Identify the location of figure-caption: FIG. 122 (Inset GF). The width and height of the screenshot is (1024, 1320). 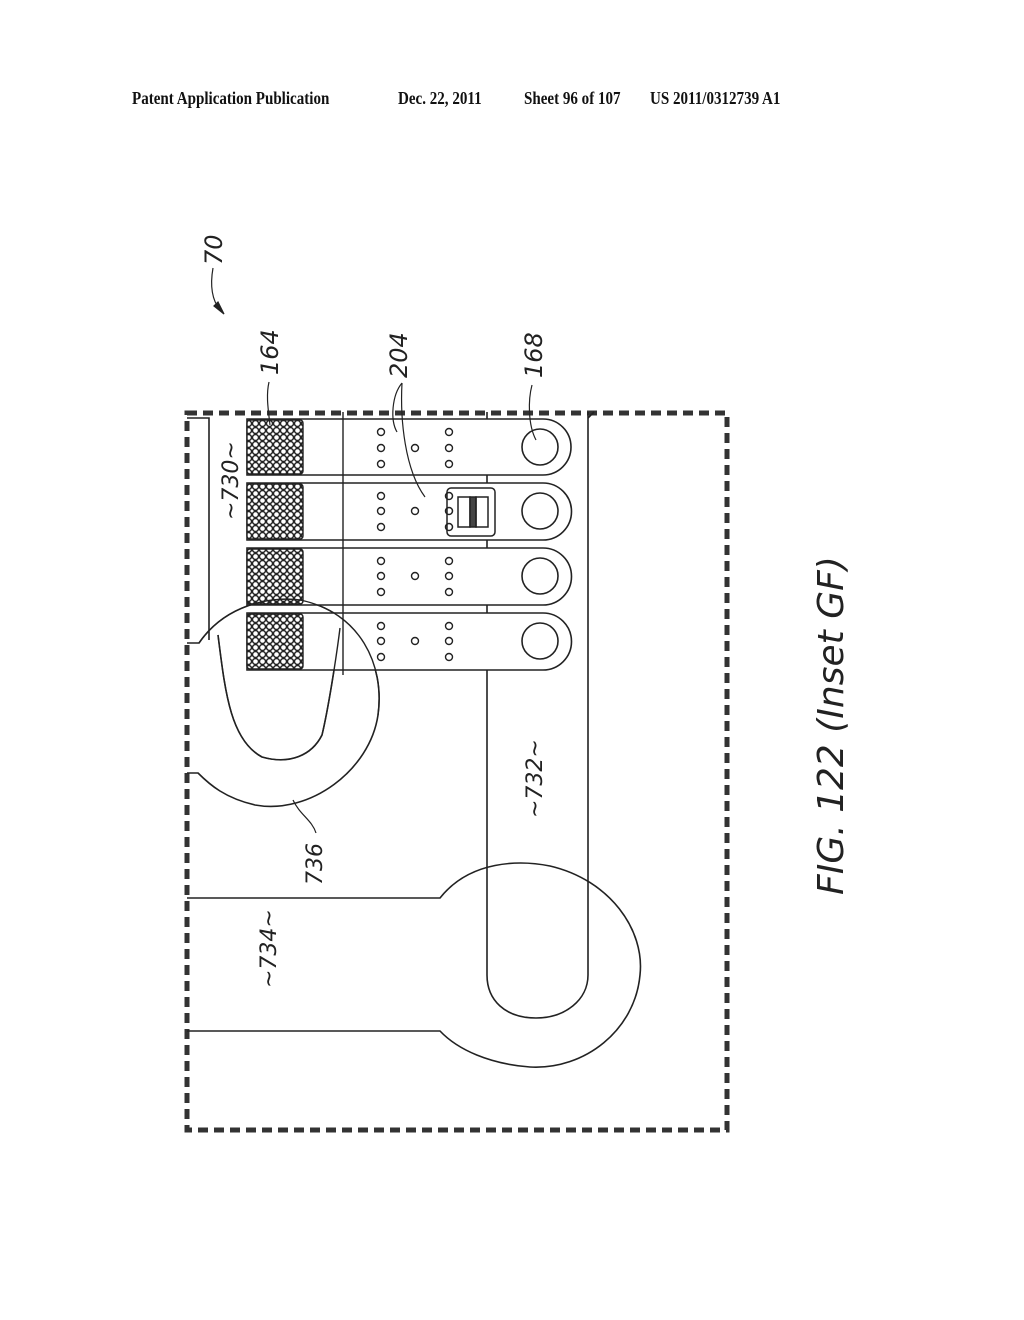
(831, 725).